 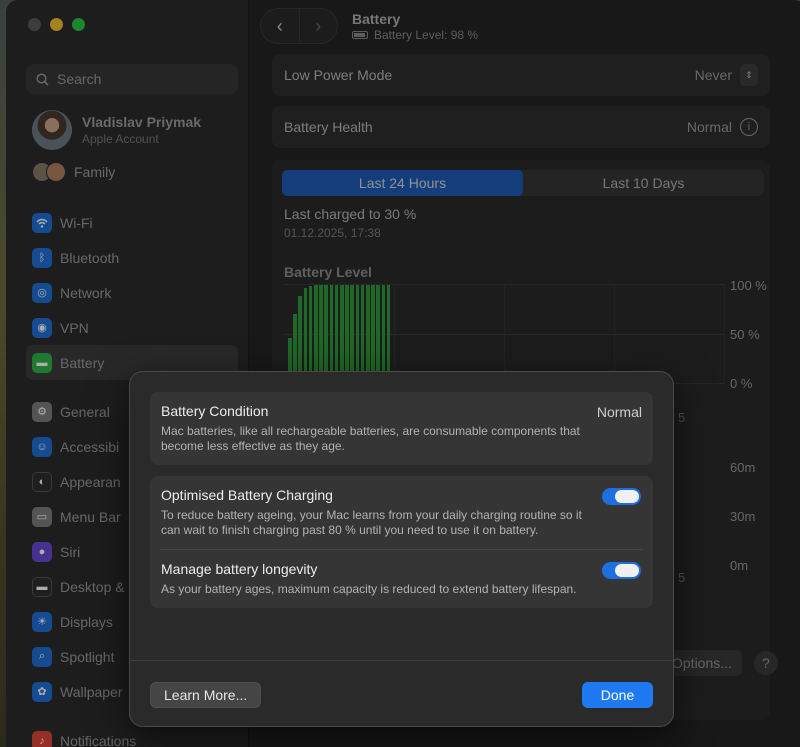 What do you see at coordinates (401, 660) in the screenshot?
I see `sheet-divider` at bounding box center [401, 660].